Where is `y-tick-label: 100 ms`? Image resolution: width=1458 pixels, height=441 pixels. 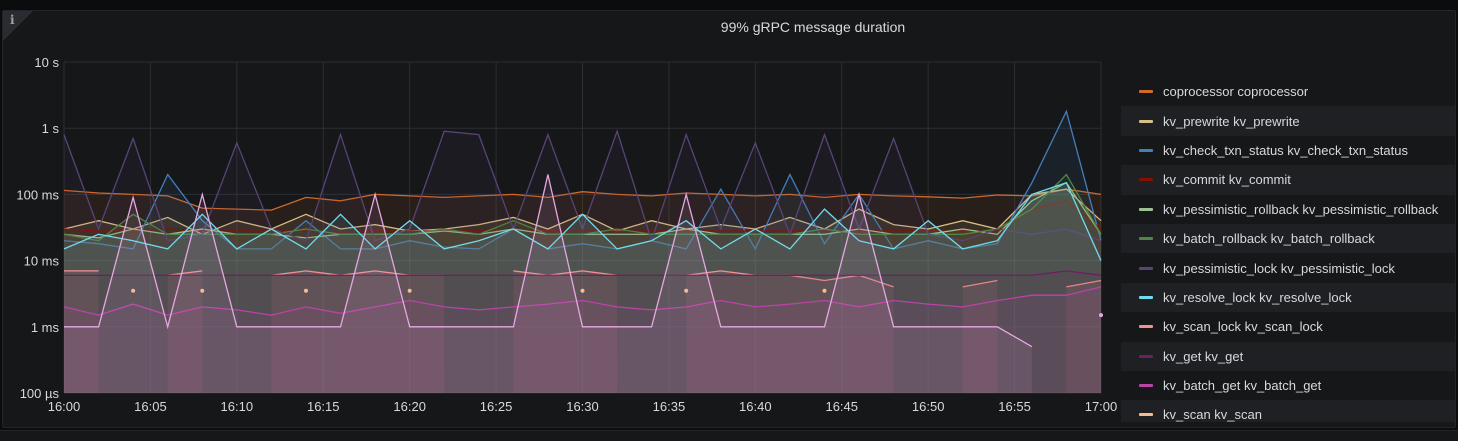 y-tick-label: 100 ms is located at coordinates (37, 194).